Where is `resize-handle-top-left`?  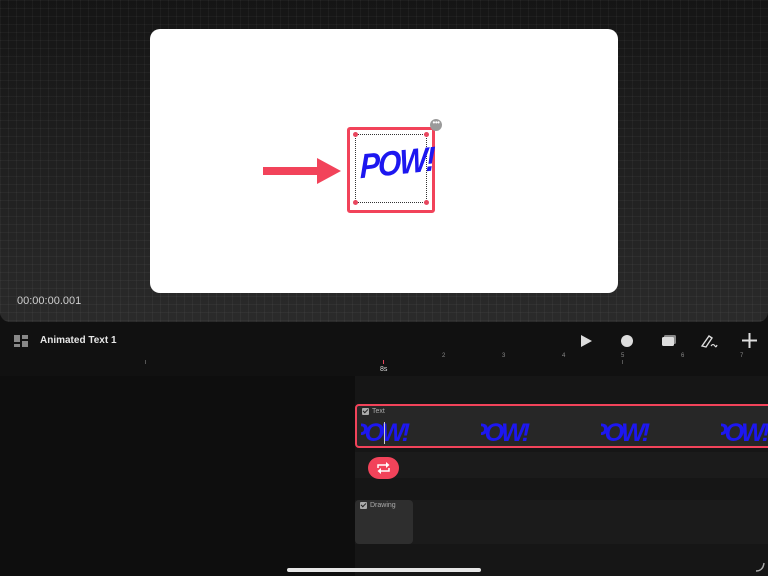 resize-handle-top-left is located at coordinates (355, 134).